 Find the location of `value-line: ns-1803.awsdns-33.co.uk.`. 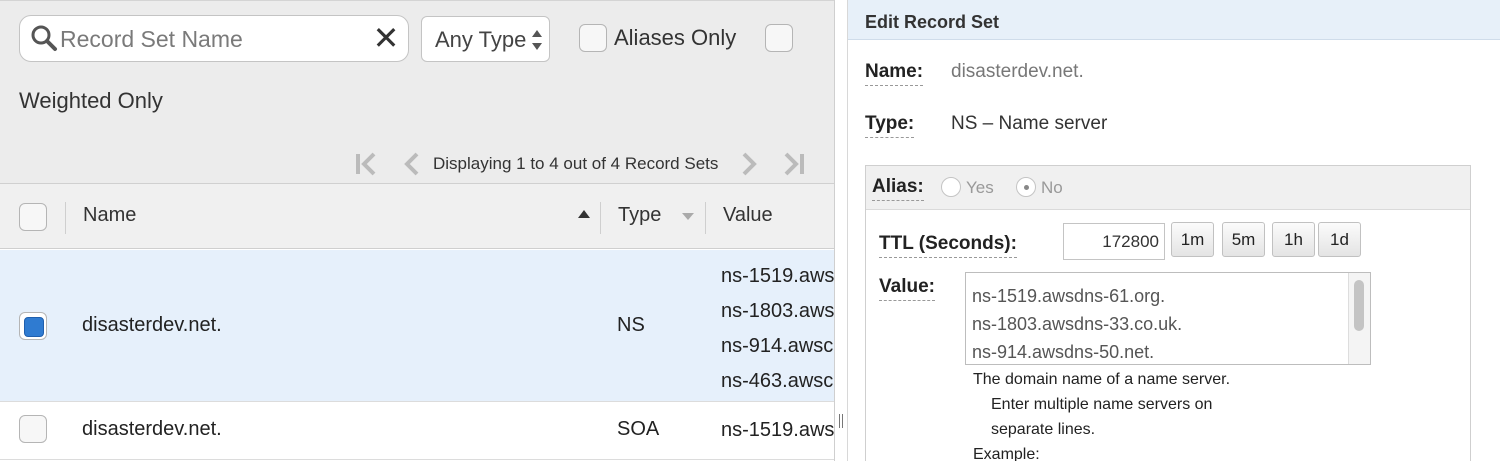

value-line: ns-1803.awsdns-33.co.uk. is located at coordinates (1077, 324).